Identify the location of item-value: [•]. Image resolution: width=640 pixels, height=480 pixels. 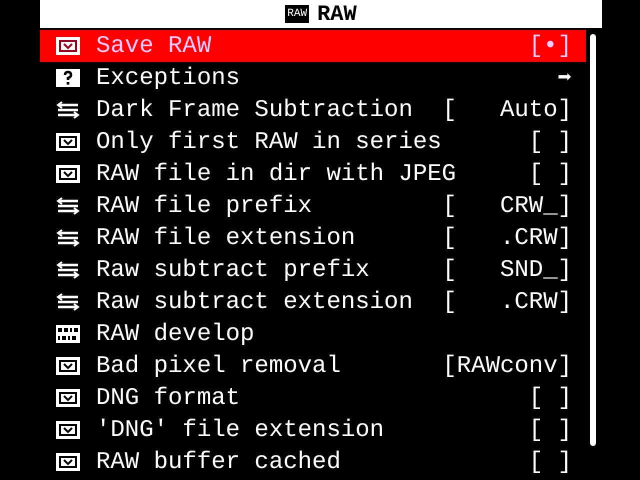
(550, 46).